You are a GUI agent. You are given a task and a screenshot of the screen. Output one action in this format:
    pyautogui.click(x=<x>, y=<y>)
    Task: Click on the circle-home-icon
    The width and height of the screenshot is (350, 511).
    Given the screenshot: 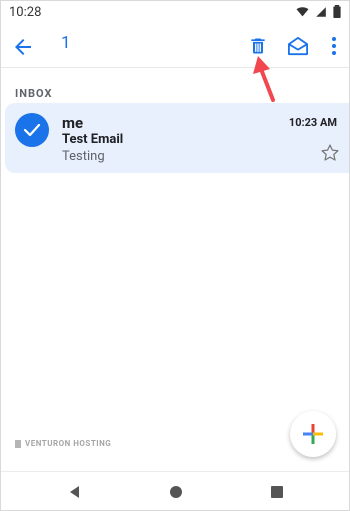 What is the action you would take?
    pyautogui.click(x=176, y=492)
    